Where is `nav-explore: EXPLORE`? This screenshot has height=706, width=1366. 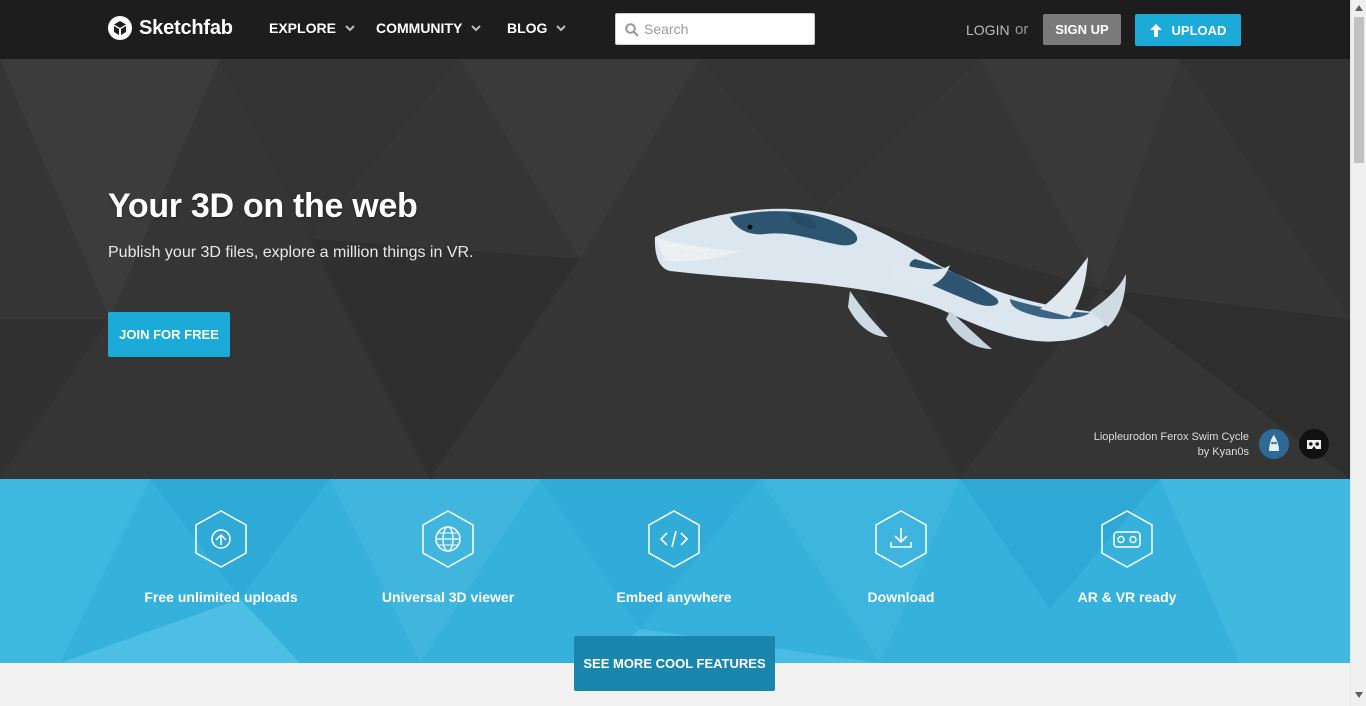 nav-explore: EXPLORE is located at coordinates (312, 28).